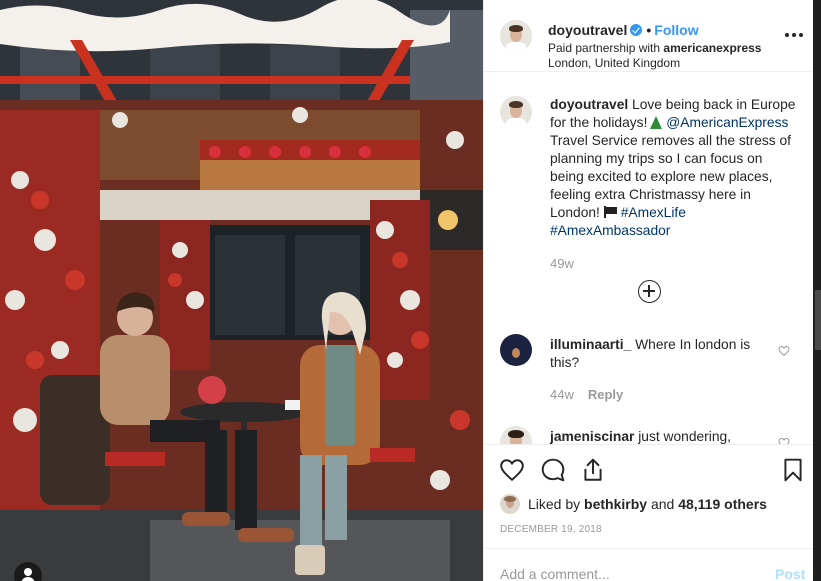  Describe the element at coordinates (516, 350) in the screenshot. I see `commenter-avatar` at that location.